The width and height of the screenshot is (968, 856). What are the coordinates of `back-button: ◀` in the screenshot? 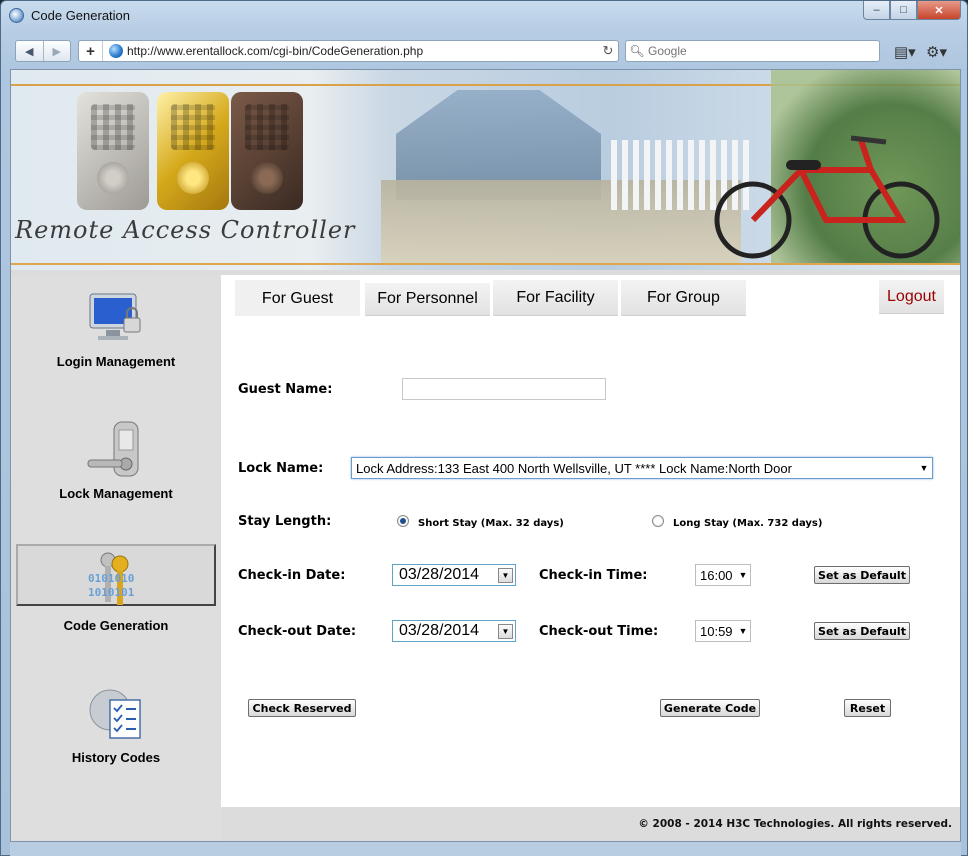 It's located at (29, 51).